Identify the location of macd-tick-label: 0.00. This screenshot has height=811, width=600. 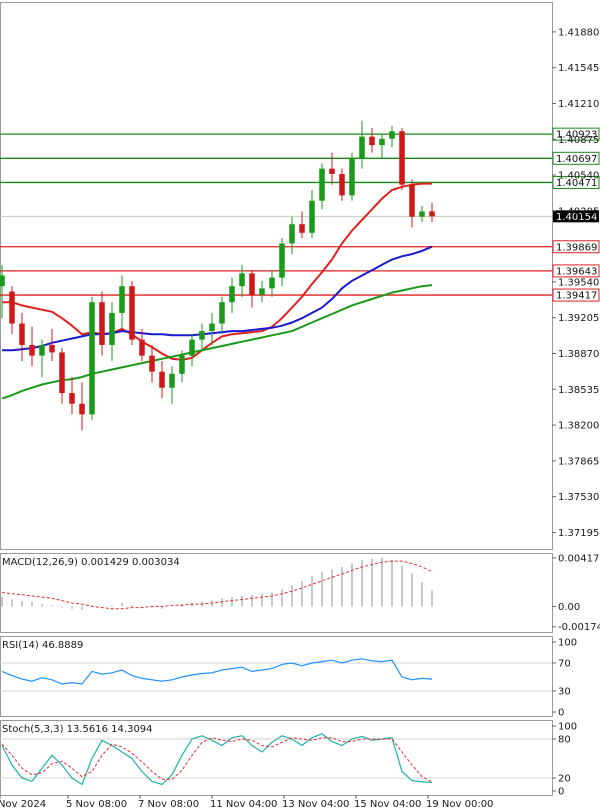
(569, 607).